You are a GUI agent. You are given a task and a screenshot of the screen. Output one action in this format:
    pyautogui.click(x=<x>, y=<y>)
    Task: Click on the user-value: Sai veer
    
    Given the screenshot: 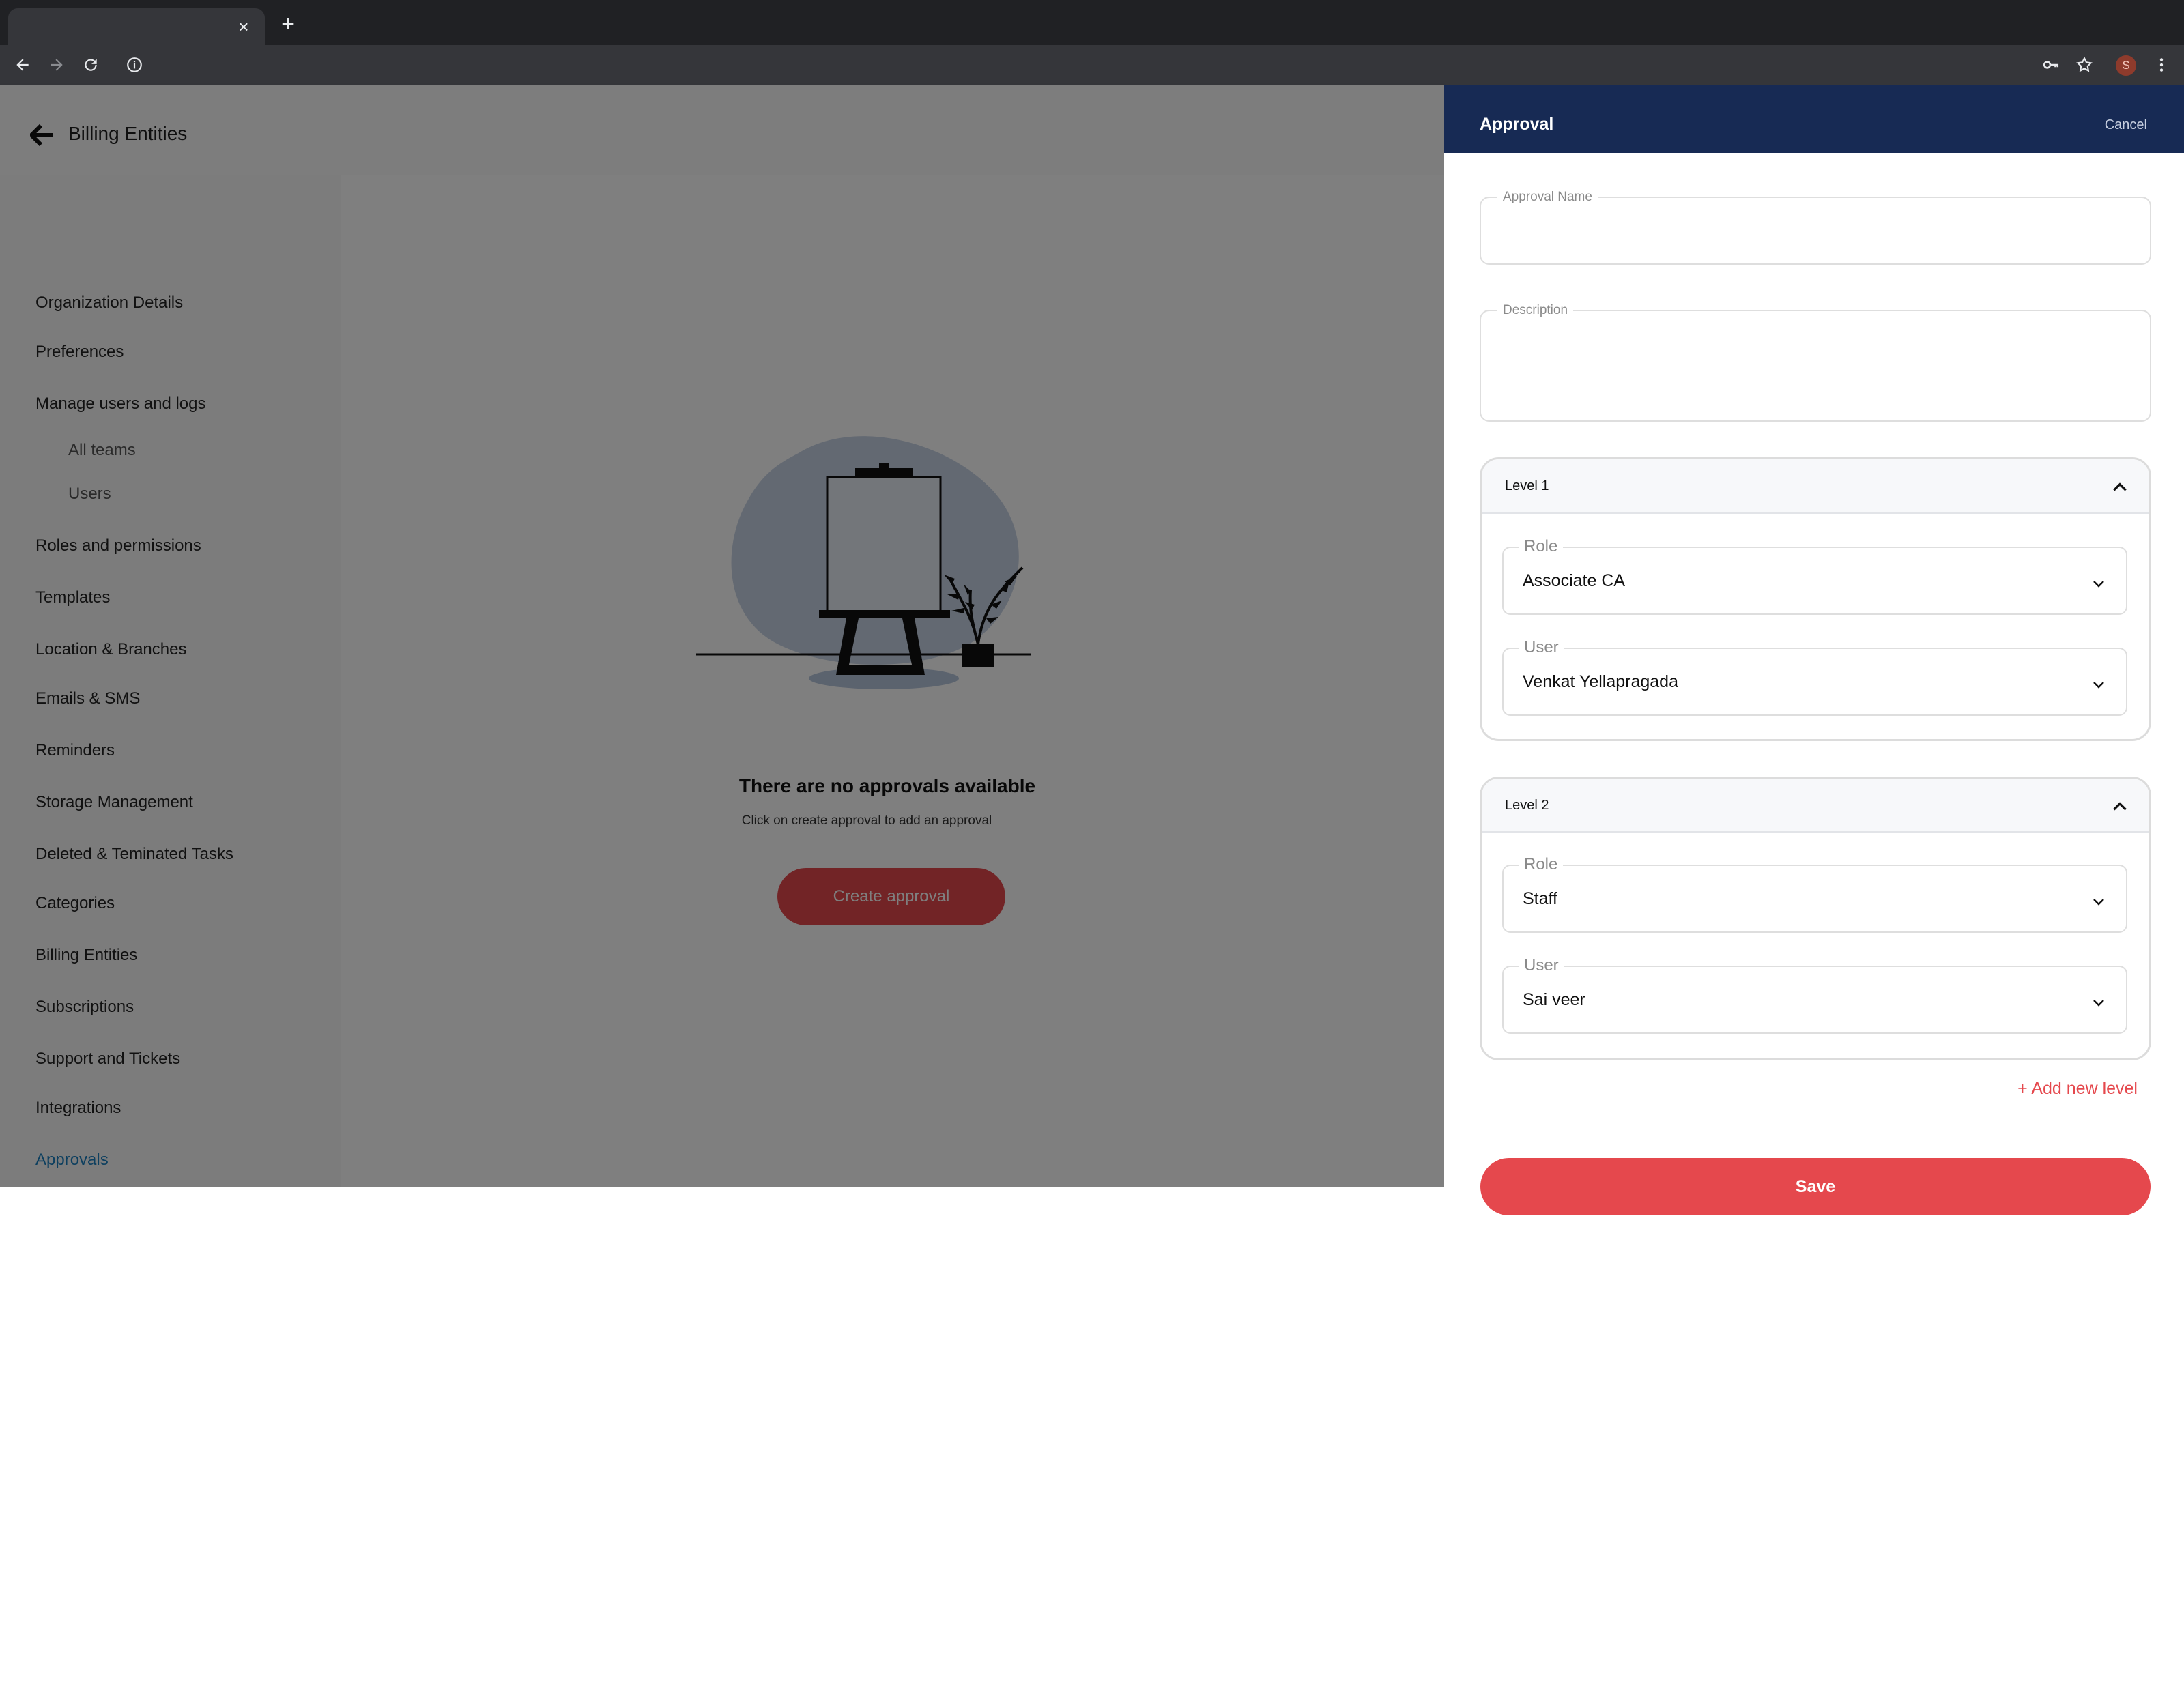 What is the action you would take?
    pyautogui.click(x=1554, y=999)
    